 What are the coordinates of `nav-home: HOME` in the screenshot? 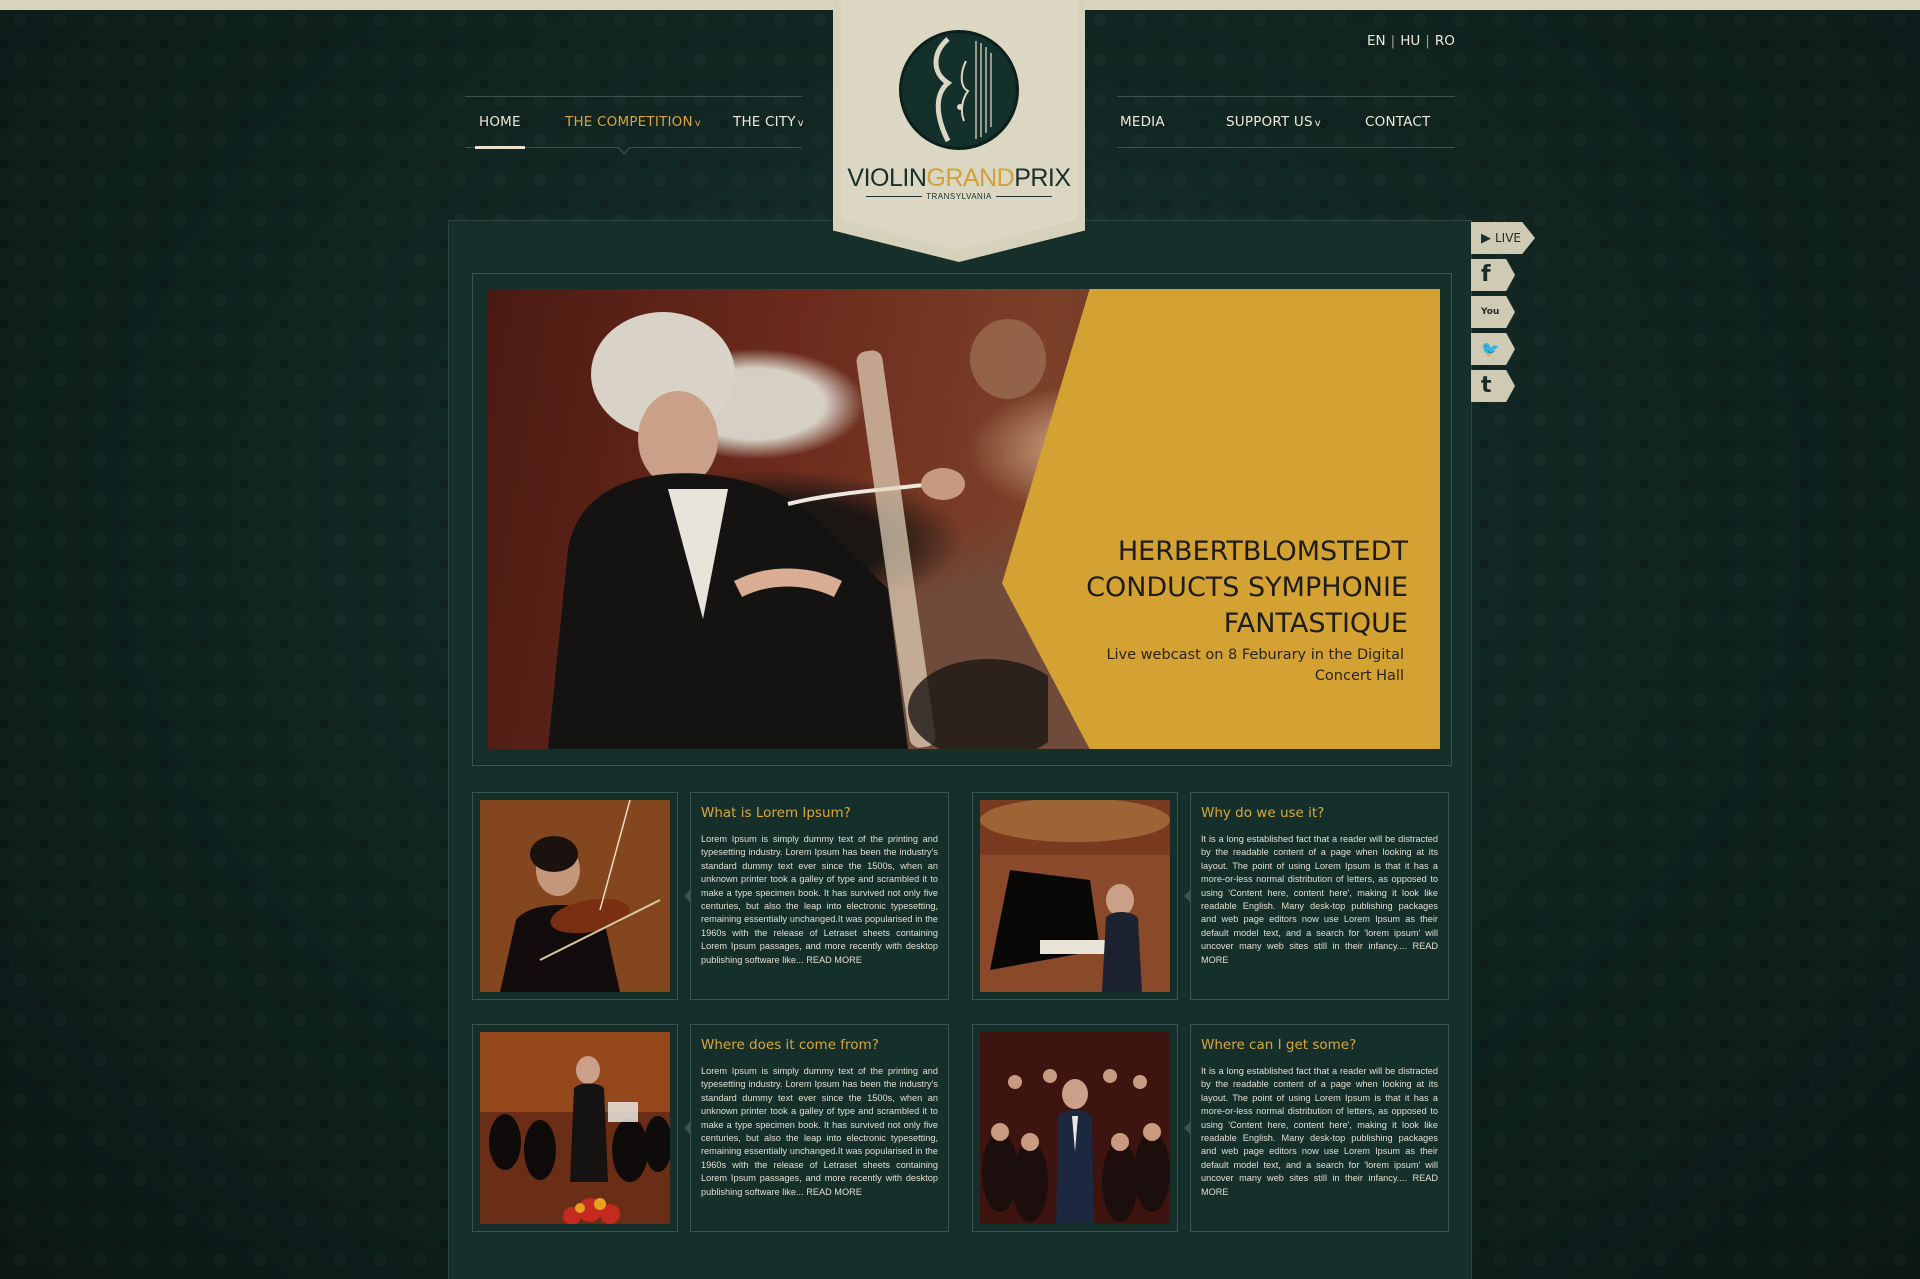 It's located at (500, 122).